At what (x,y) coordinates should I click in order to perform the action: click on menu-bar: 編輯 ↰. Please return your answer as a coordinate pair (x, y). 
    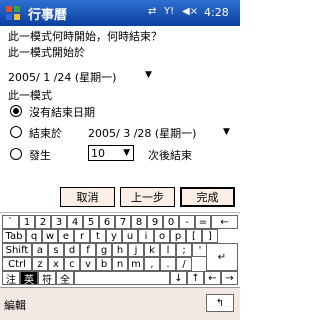
    Looking at the image, I should click on (120, 303).